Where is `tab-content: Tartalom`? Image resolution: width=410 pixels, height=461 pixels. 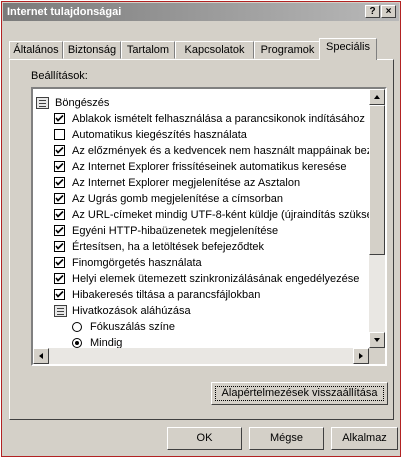
tab-content: Tartalom is located at coordinates (148, 50).